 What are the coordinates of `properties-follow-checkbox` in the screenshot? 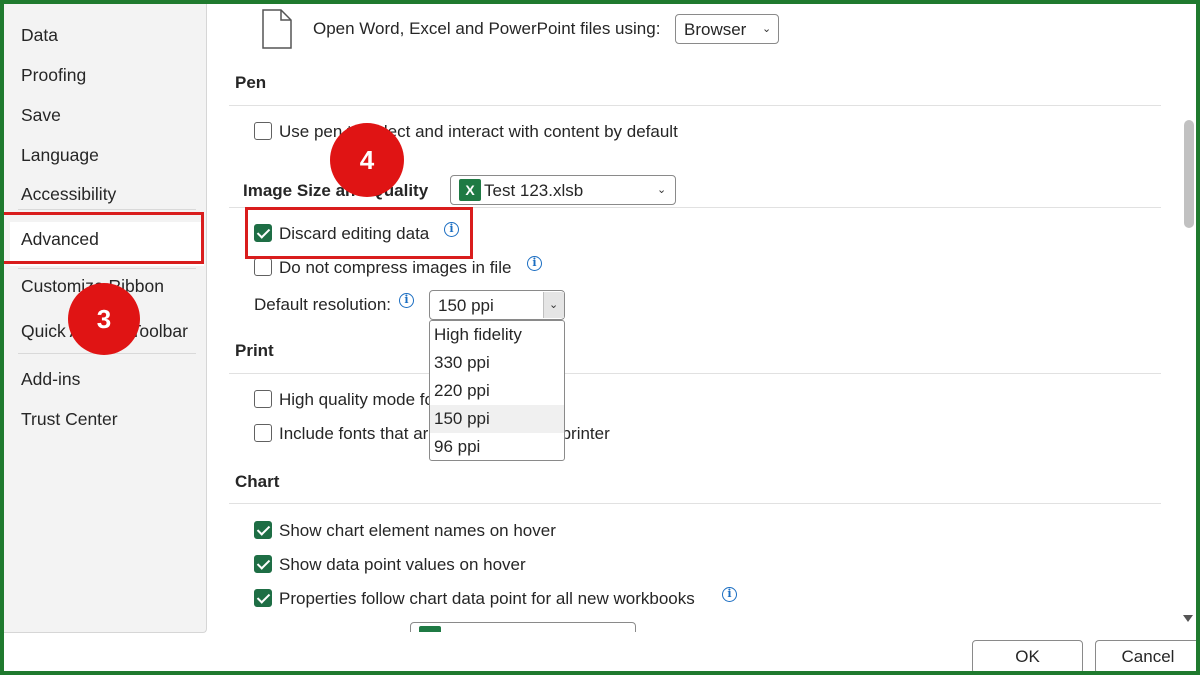 It's located at (263, 598).